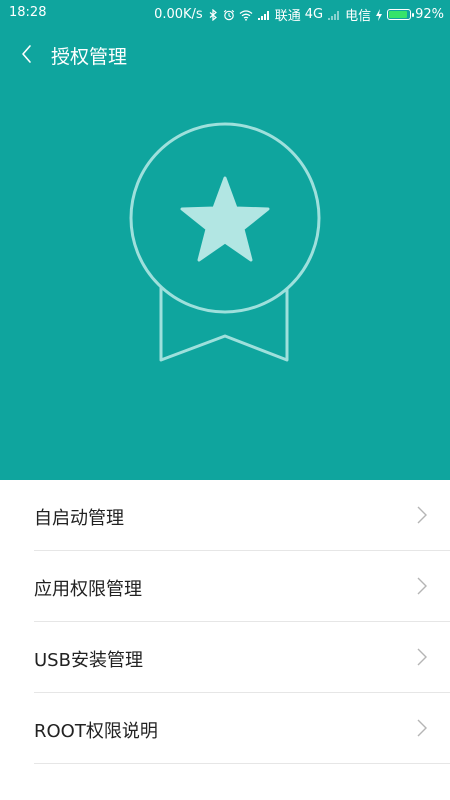 This screenshot has width=450, height=800. I want to click on list-item-root-info: ROOT权限说明, so click(225, 728).